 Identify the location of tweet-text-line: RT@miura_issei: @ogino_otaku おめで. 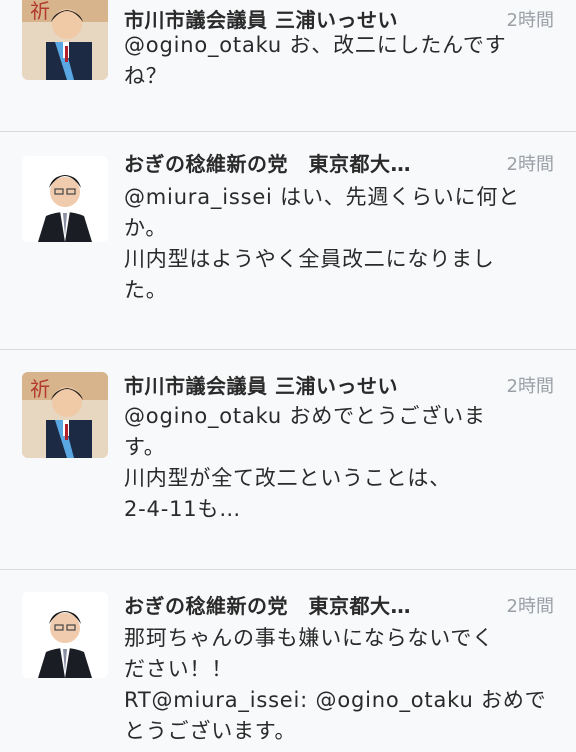
(335, 700).